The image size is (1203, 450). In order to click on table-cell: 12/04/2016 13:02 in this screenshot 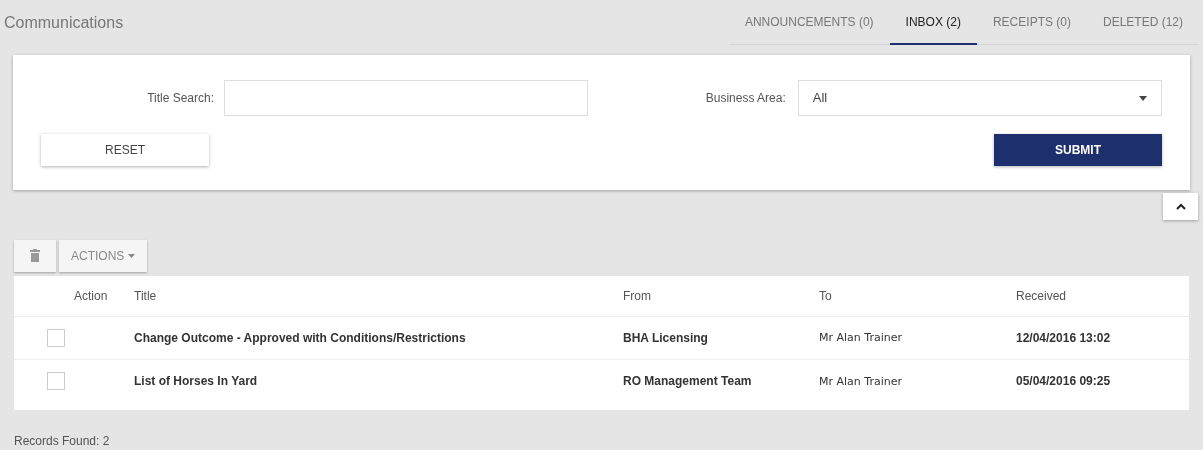, I will do `click(1063, 337)`.